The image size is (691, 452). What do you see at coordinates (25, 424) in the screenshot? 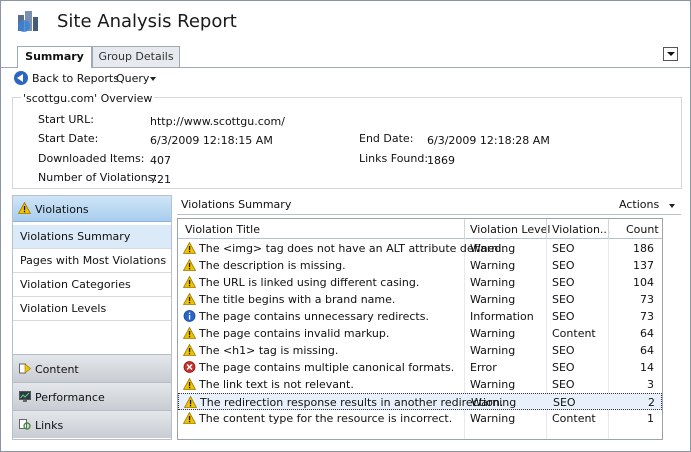
I see `links-icon` at bounding box center [25, 424].